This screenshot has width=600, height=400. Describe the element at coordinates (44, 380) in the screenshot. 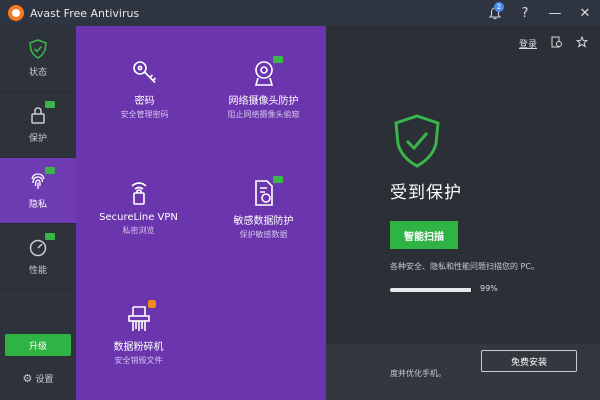

I see `settings-label: 设置` at that location.